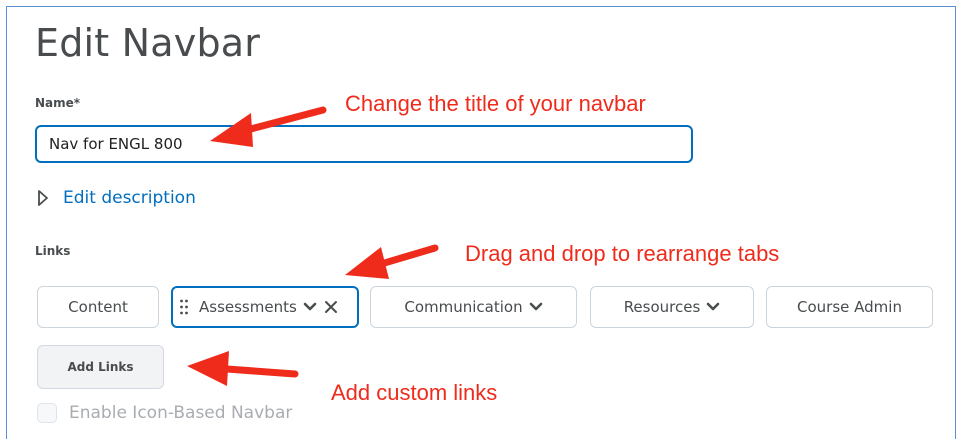 This screenshot has height=440, width=961. Describe the element at coordinates (184, 307) in the screenshot. I see `drag-handle-icon` at that location.